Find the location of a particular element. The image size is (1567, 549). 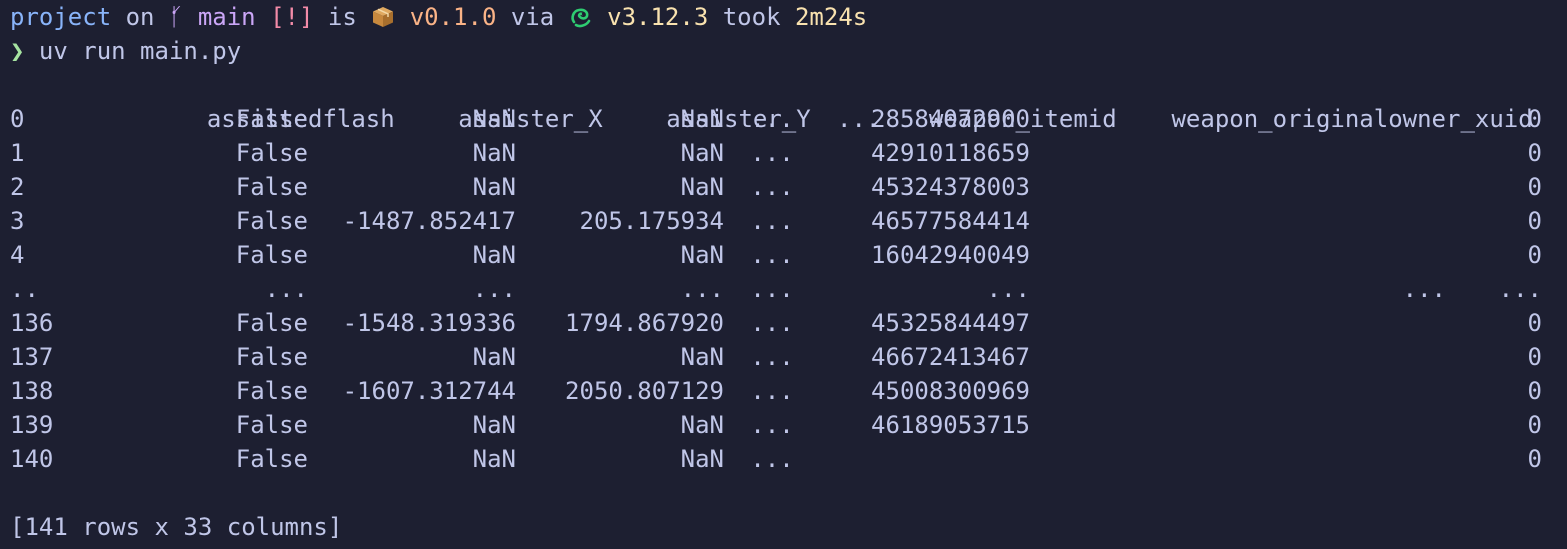

cell-index: 0 is located at coordinates (17, 119).